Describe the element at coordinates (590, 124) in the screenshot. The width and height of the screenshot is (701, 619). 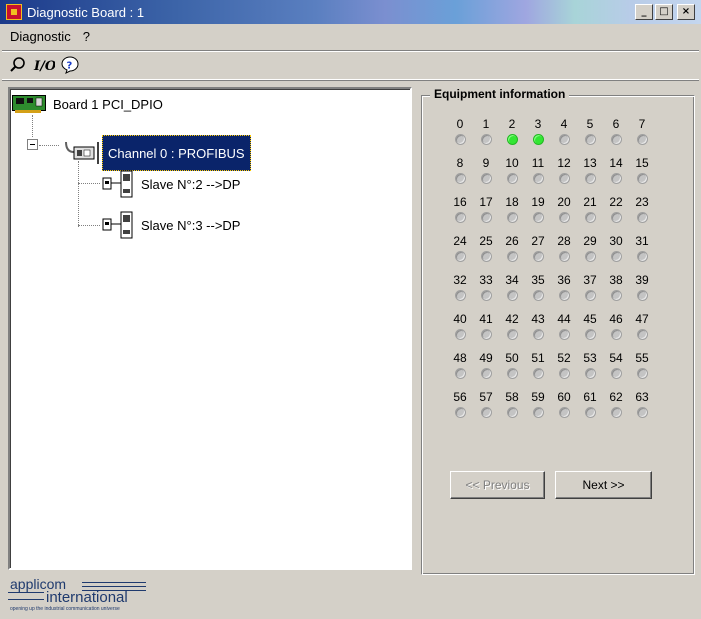
I see `station-number: 5` at that location.